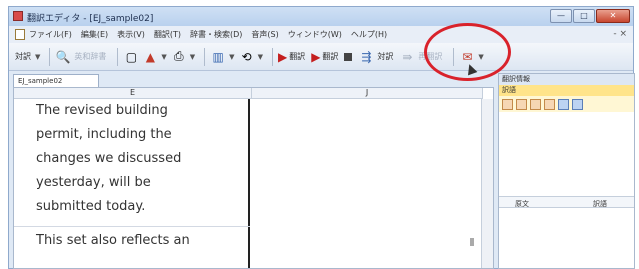  I want to click on mode-selector: 対訳, so click(23, 56).